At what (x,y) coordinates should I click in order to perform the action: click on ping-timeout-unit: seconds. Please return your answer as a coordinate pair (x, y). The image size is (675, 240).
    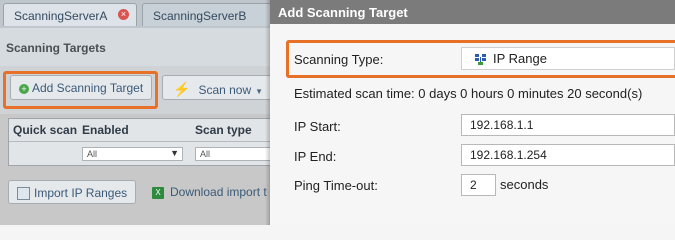
    Looking at the image, I should click on (524, 184).